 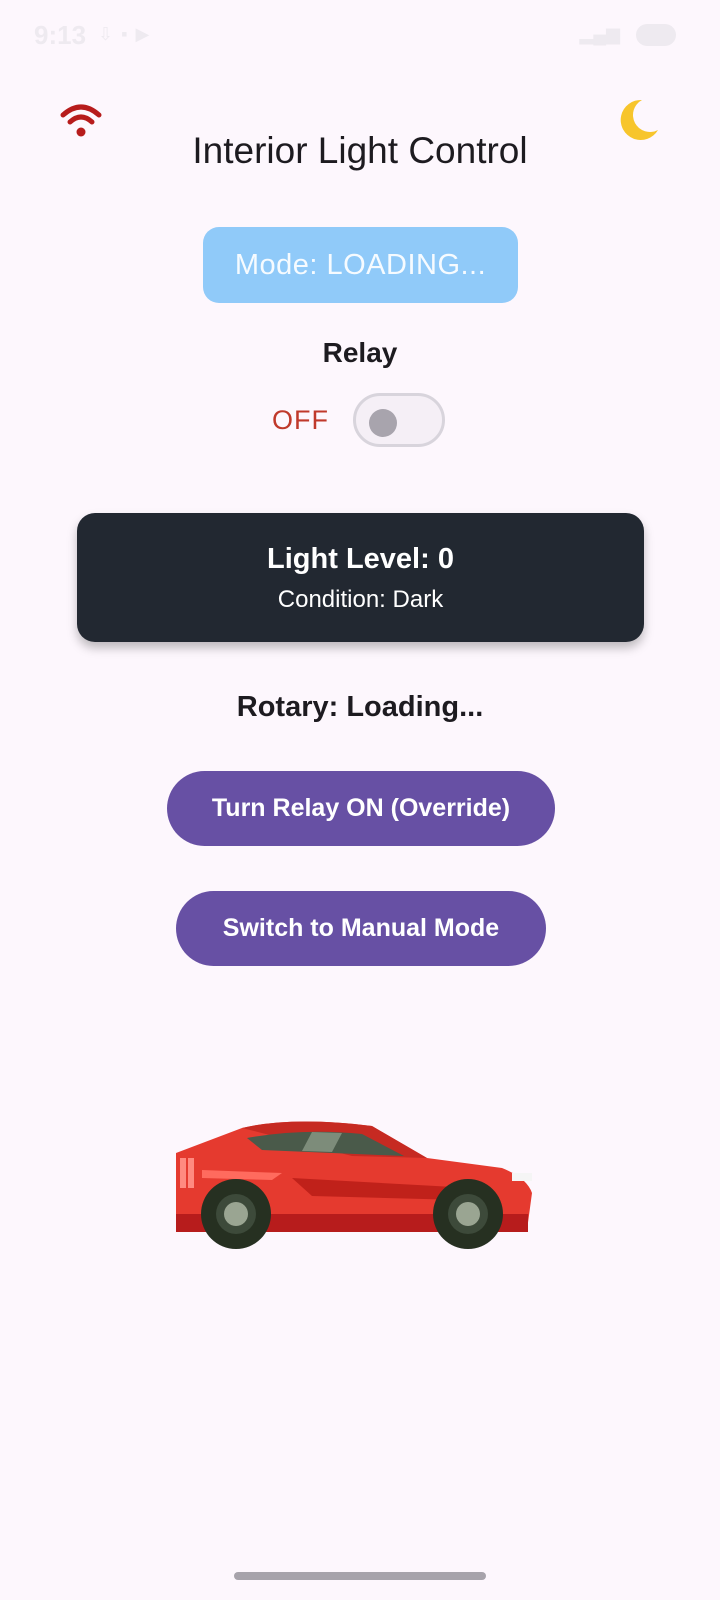 I want to click on relay-state-text: OFF, so click(x=300, y=419).